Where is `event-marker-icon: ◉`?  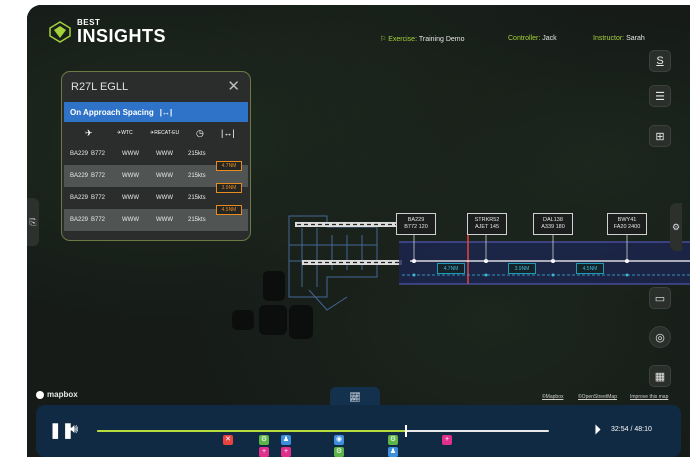
event-marker-icon: ◉ is located at coordinates (339, 440).